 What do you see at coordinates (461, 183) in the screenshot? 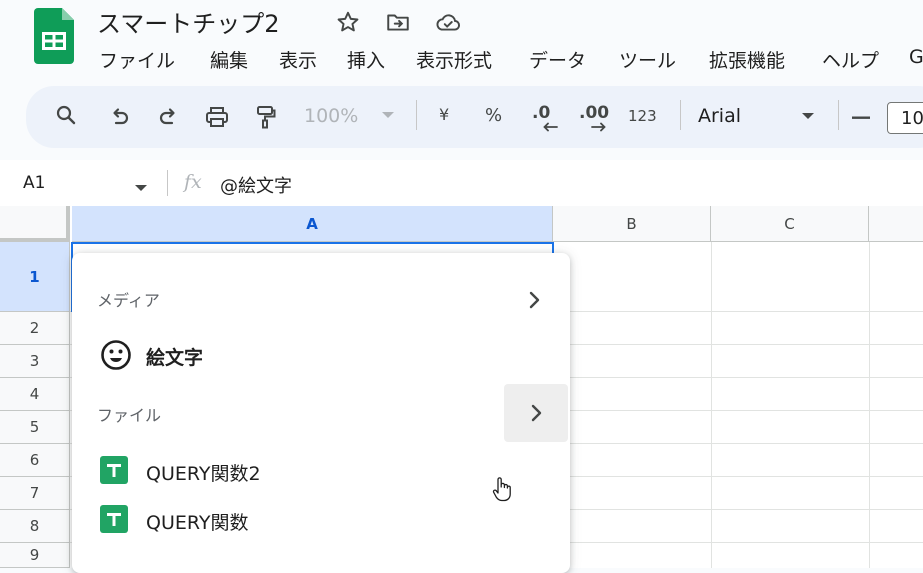
I see `formula-bar: A1 fx @絵文字` at bounding box center [461, 183].